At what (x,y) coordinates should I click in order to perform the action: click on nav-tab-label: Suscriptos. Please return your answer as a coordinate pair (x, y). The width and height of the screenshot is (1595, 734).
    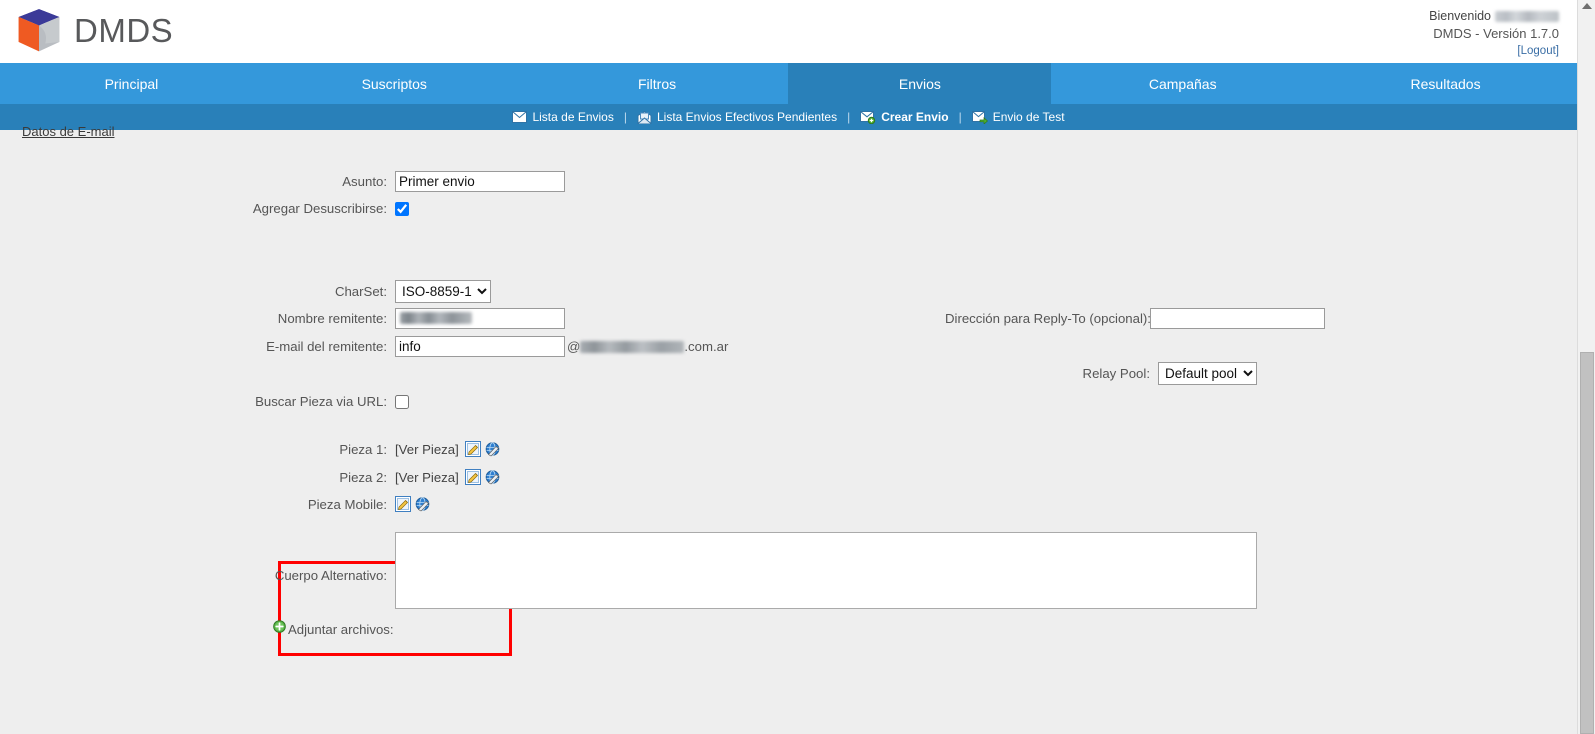
    Looking at the image, I should click on (394, 83).